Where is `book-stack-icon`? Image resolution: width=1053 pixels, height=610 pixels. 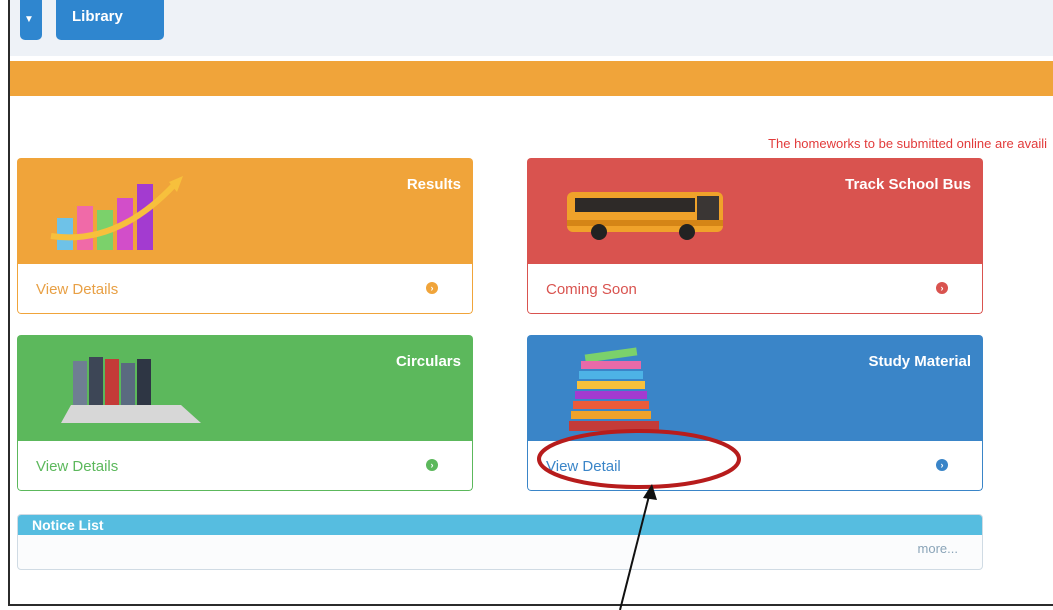
book-stack-icon is located at coordinates (614, 389).